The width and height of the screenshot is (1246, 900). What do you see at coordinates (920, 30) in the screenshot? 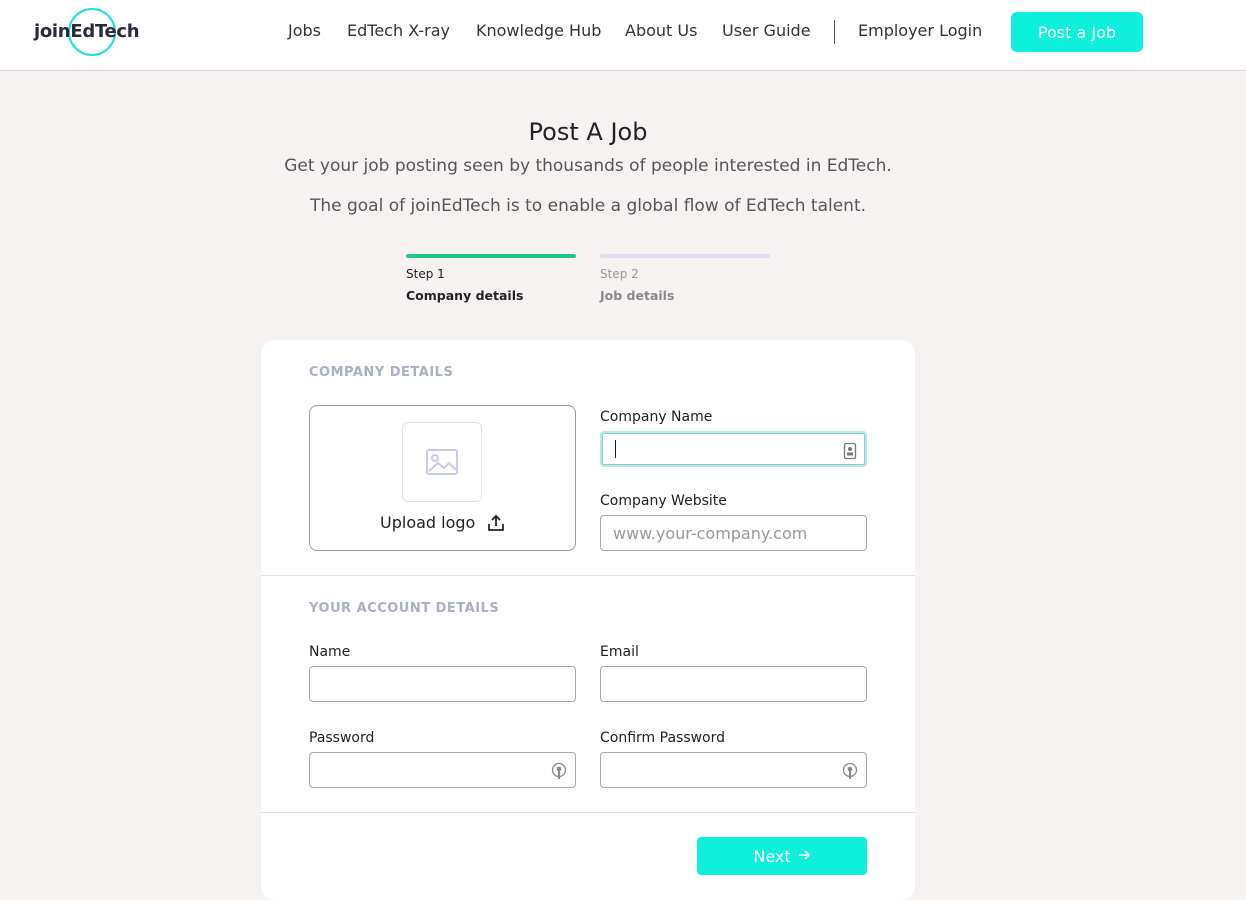
I see `employer-login-link: Employer Login` at bounding box center [920, 30].